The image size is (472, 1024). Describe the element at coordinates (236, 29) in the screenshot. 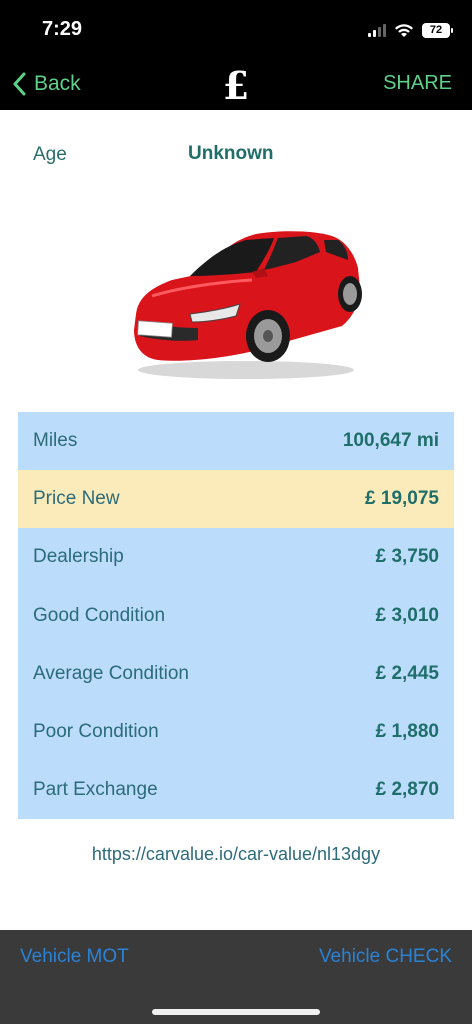

I see `status-bar: 7:29 72` at that location.